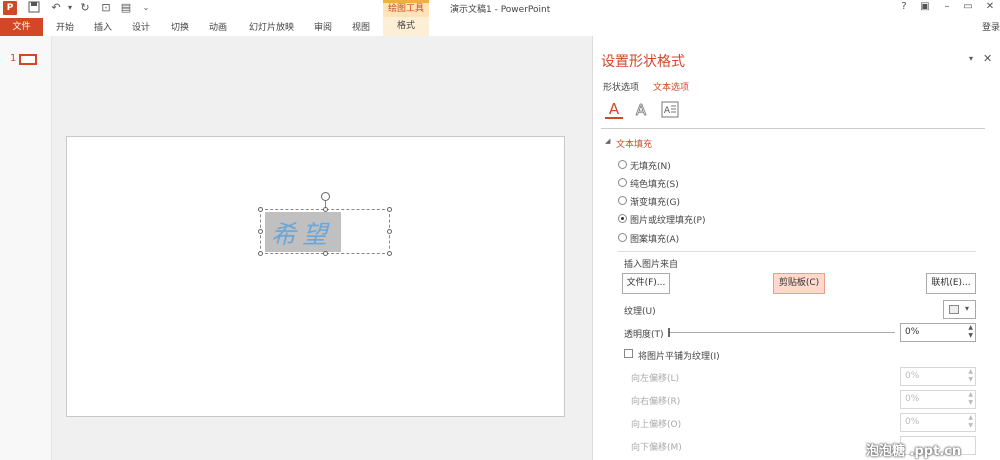 The height and width of the screenshot is (460, 1000). I want to click on texture-swatch-icon, so click(954, 309).